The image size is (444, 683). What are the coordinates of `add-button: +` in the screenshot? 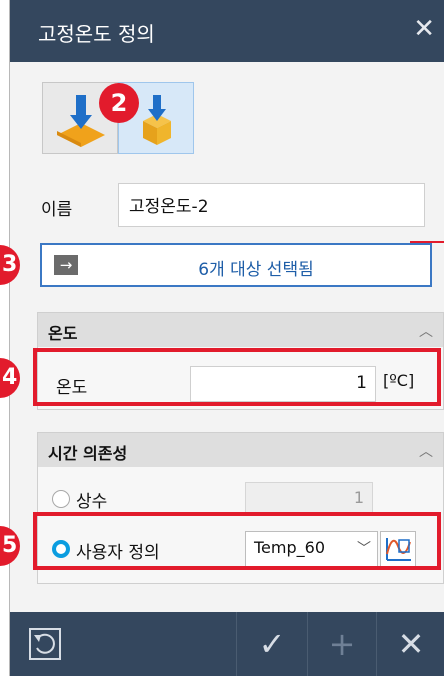 It's located at (342, 644).